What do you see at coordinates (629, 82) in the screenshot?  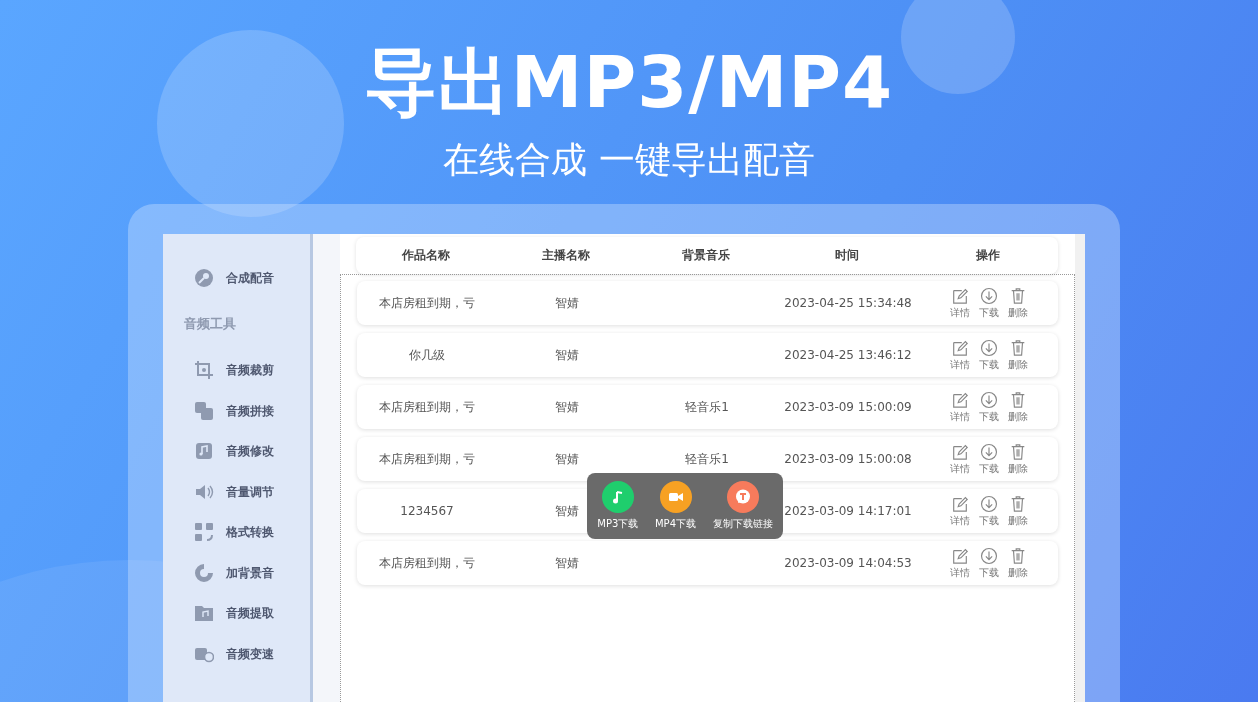 I see `headline: 导出MP3/MP4` at bounding box center [629, 82].